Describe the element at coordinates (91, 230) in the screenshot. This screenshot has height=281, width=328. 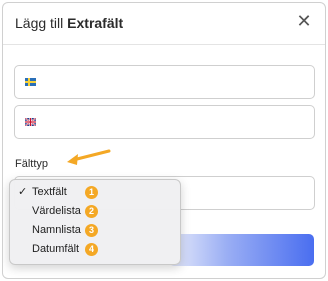
I see `step-badge: 3` at that location.